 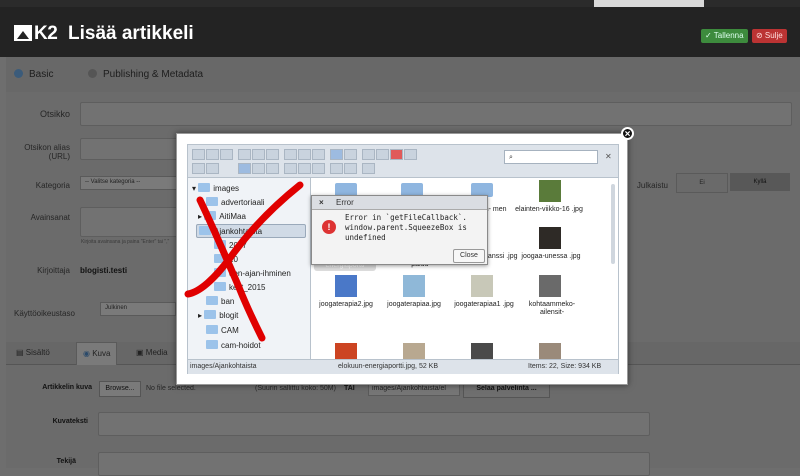 What do you see at coordinates (226, 188) in the screenshot?
I see `tree-item-label: images` at bounding box center [226, 188].